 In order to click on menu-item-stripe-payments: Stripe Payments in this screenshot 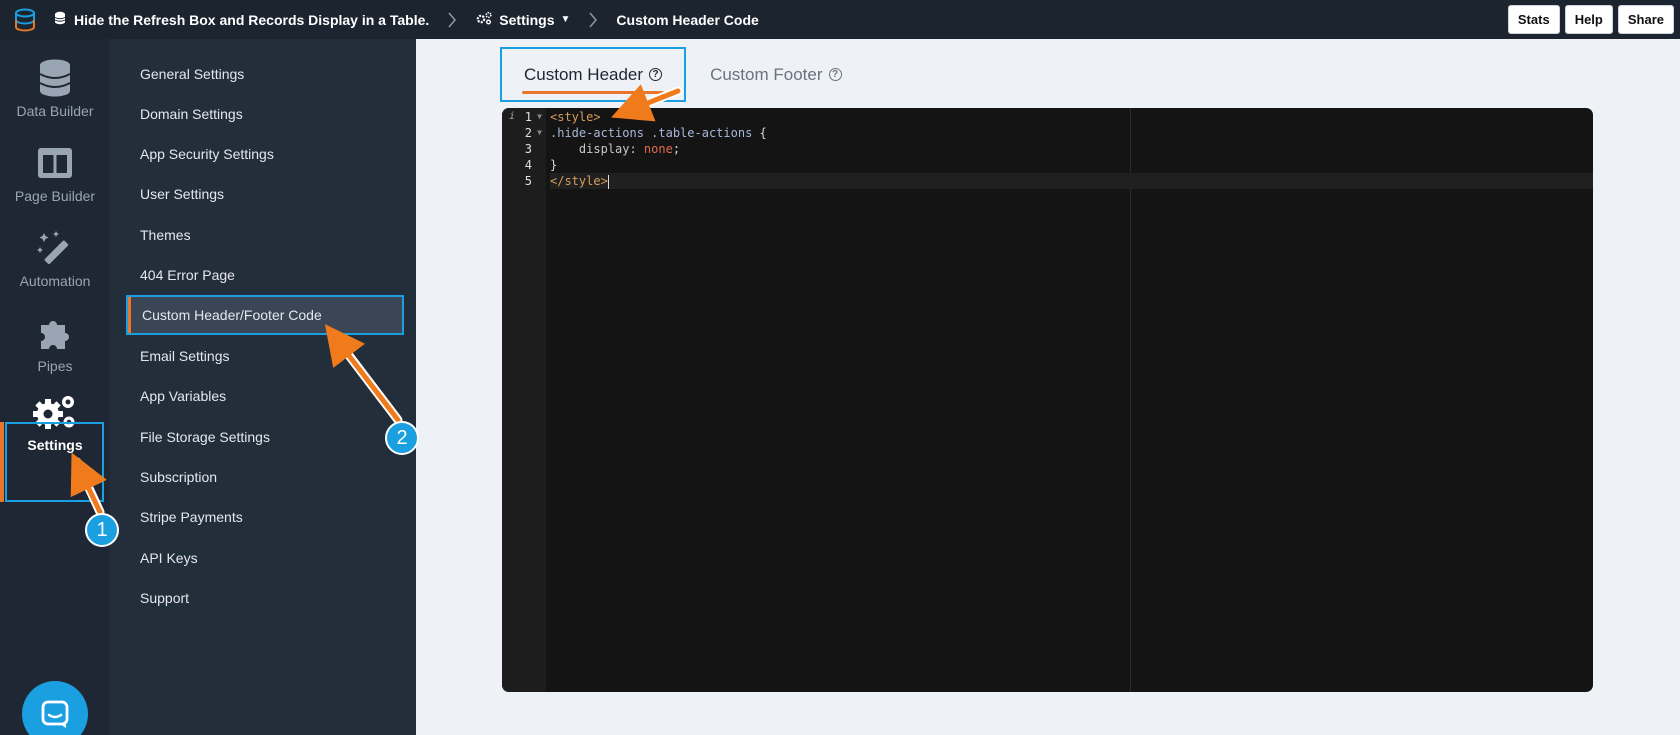, I will do `click(263, 517)`.